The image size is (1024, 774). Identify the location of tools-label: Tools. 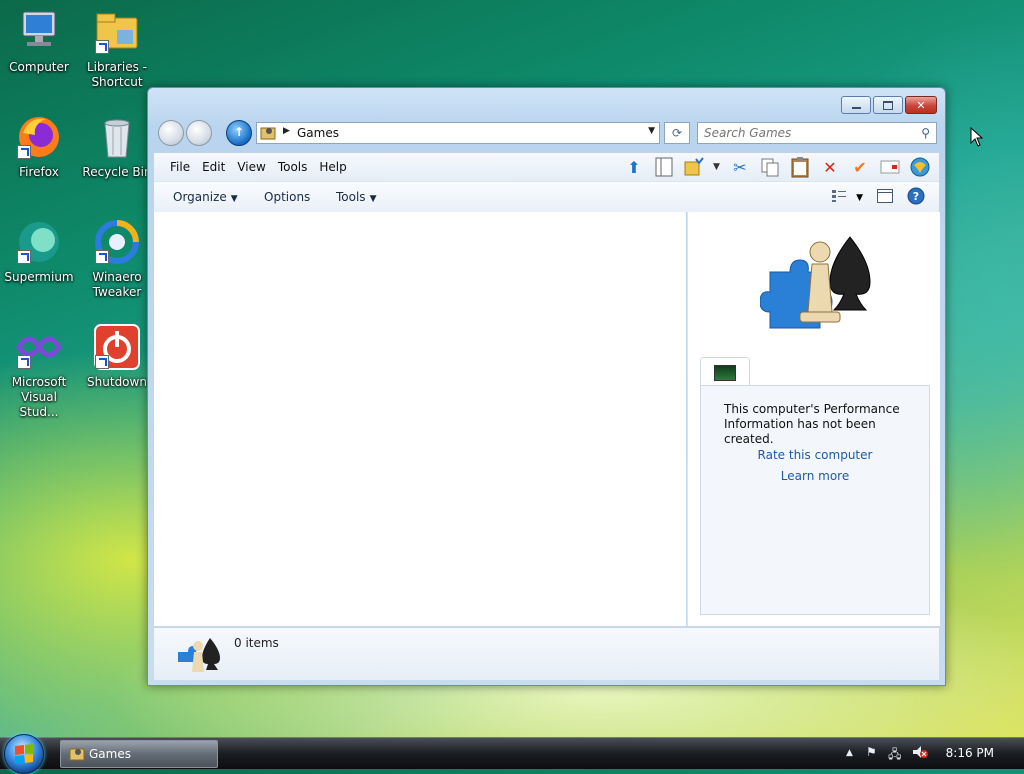
(351, 197).